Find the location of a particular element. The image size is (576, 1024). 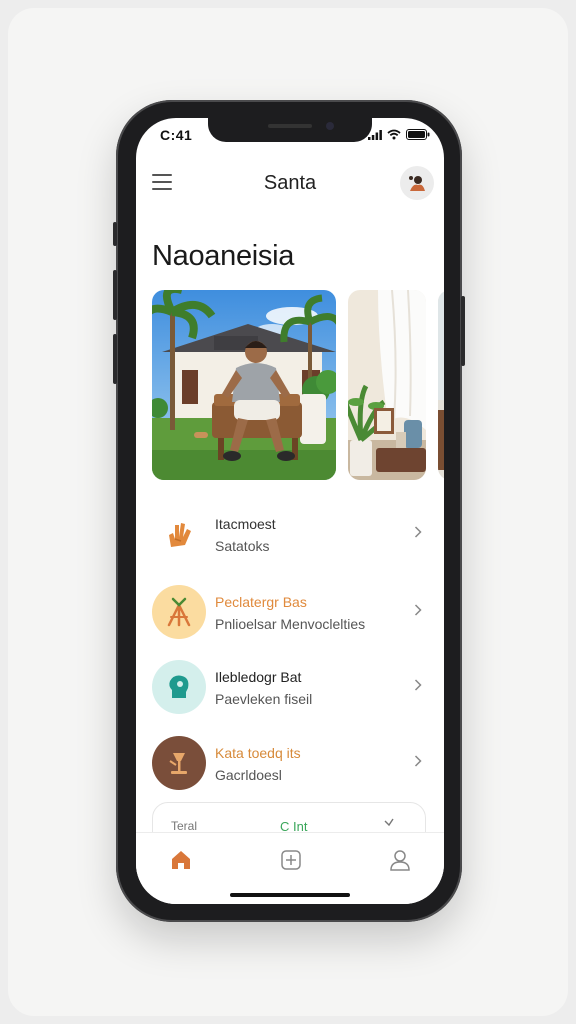

gallery-photo-main is located at coordinates (244, 385).